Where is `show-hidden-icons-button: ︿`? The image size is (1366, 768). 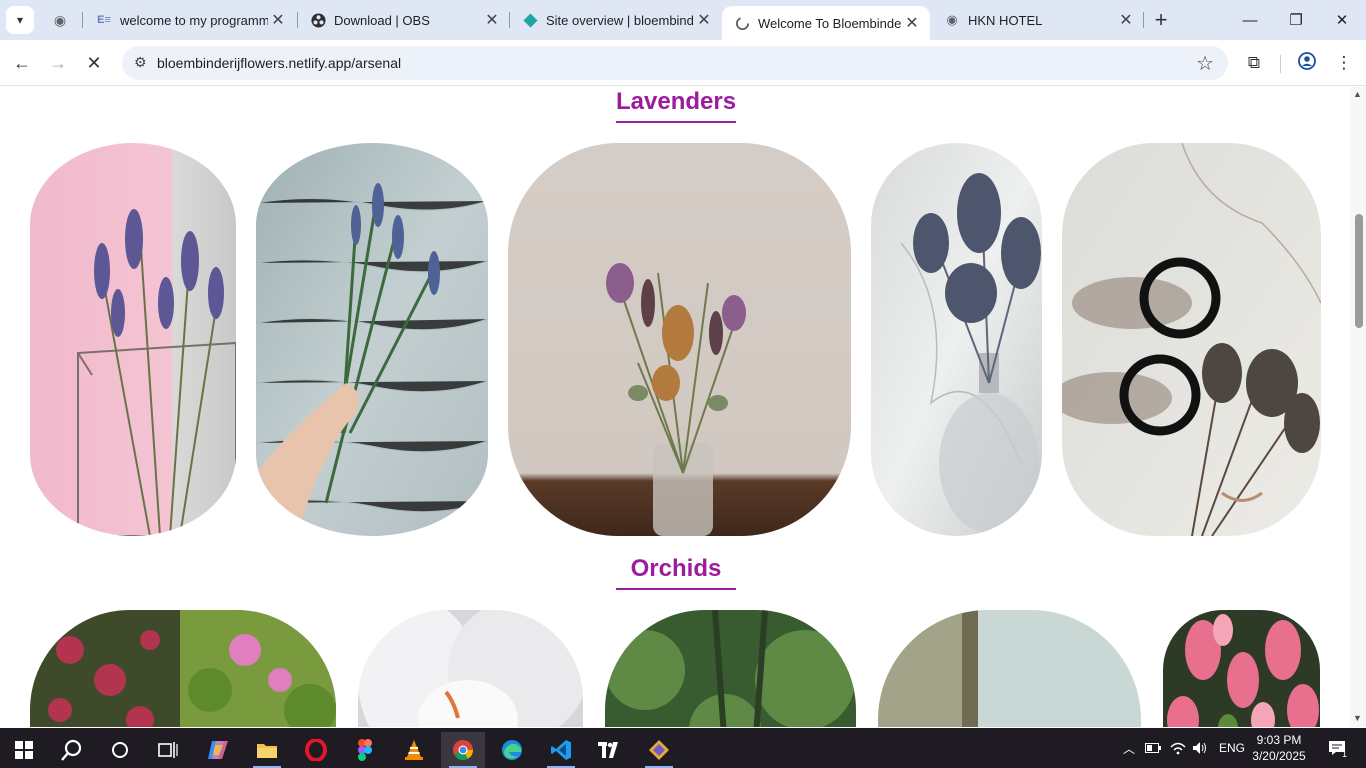 show-hidden-icons-button: ︿ is located at coordinates (1129, 748).